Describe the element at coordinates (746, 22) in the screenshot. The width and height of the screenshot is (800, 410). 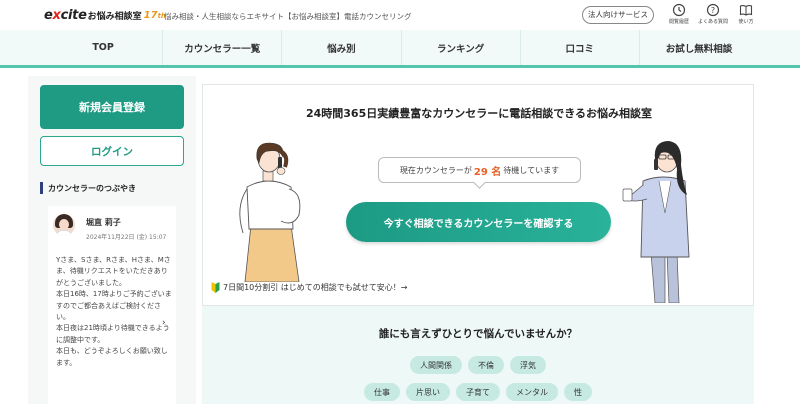
I see `guide-label: 使い方` at that location.